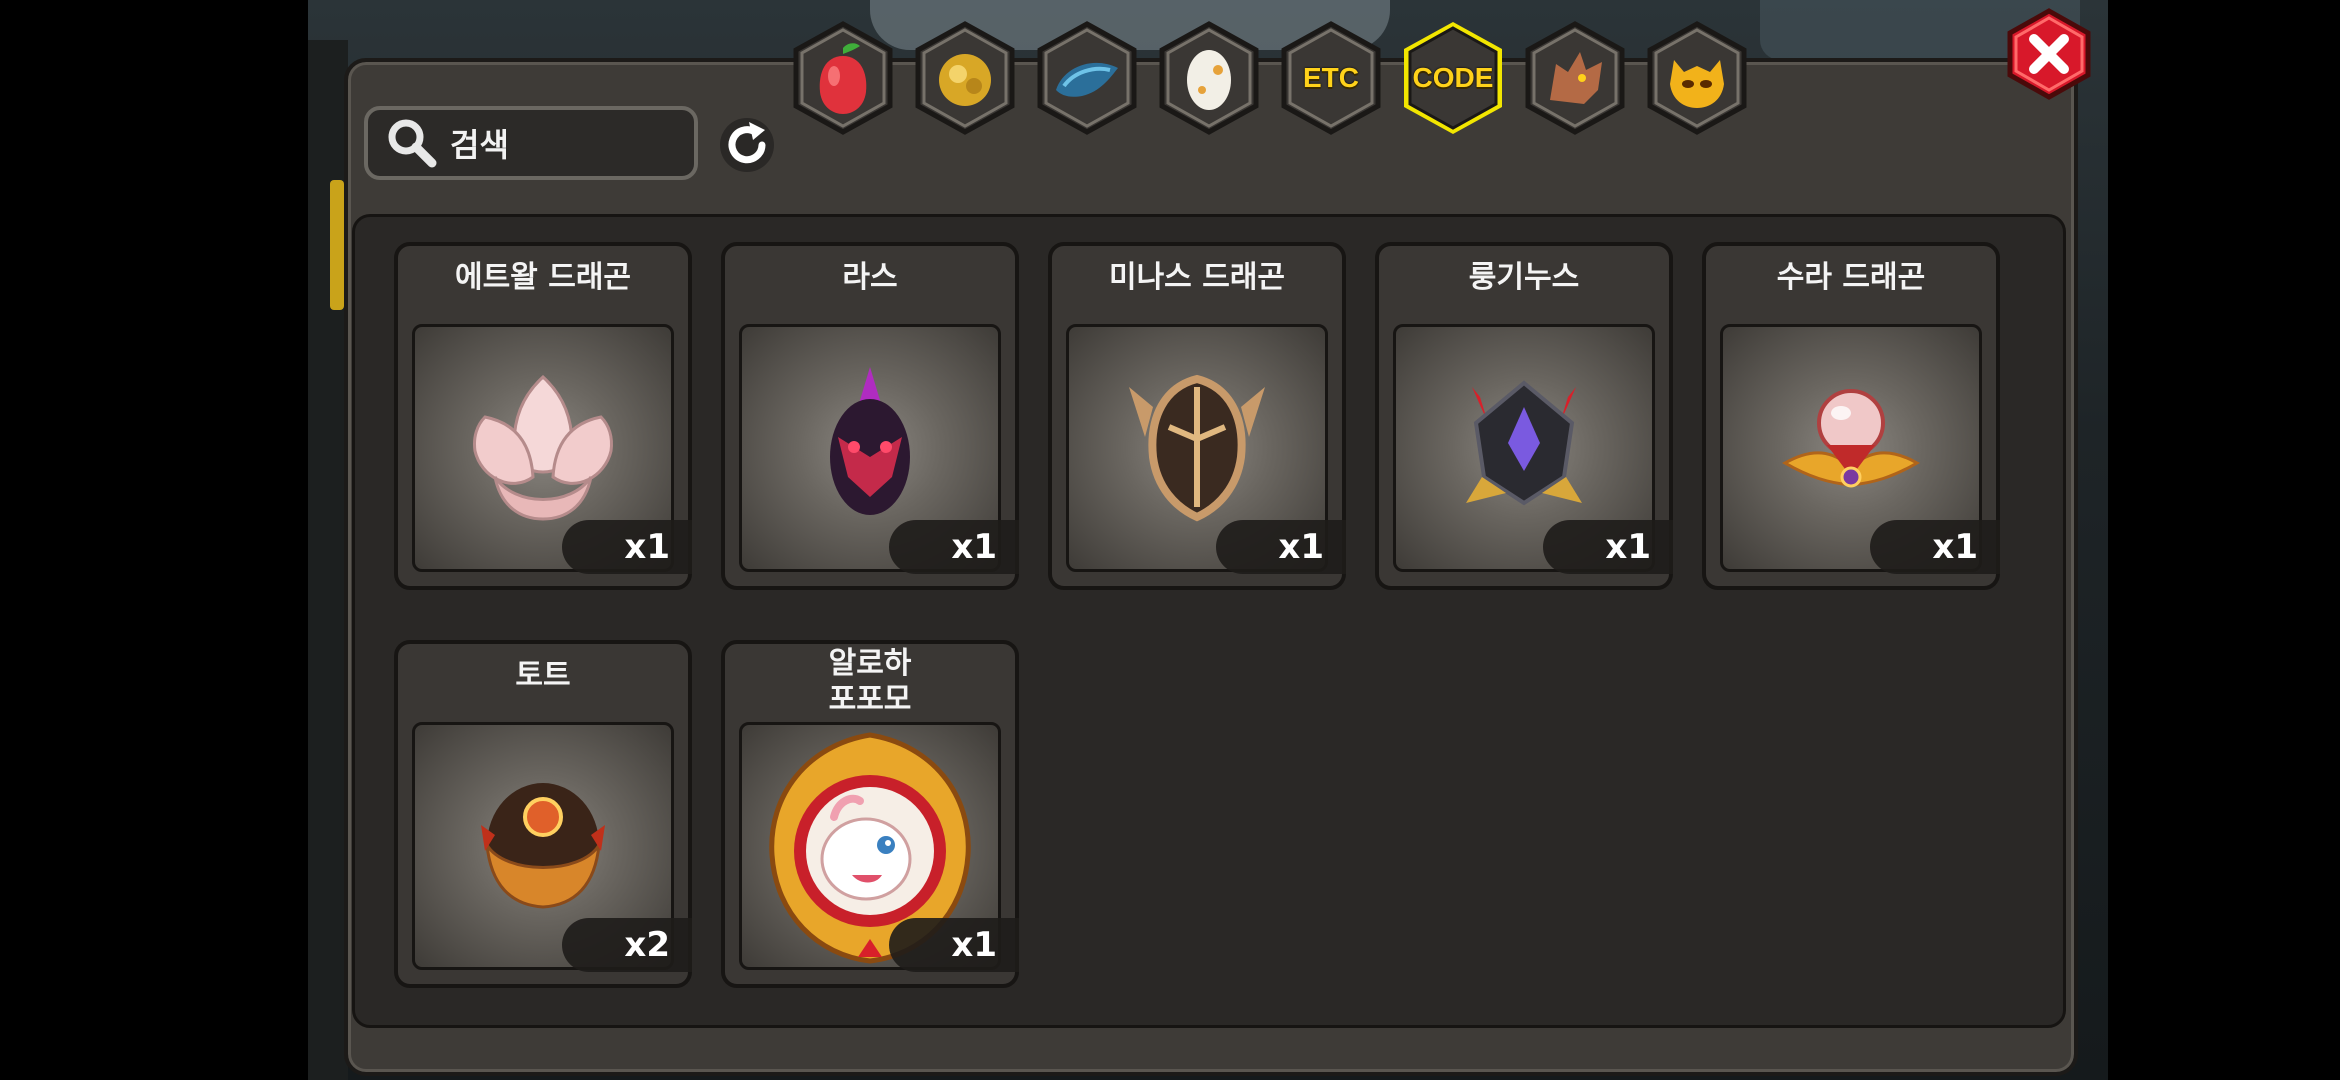 The width and height of the screenshot is (2340, 1080). I want to click on dragon-head-icon, so click(1576, 78).